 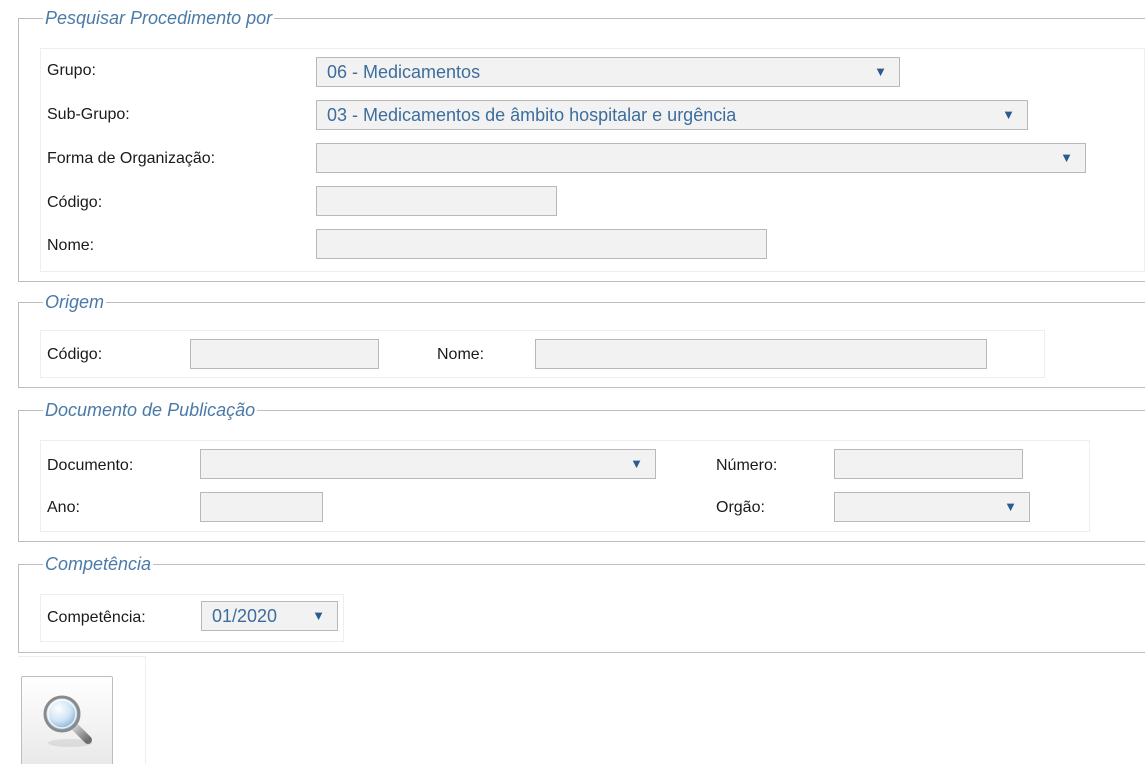 I want to click on magnifier-icon, so click(x=67, y=721).